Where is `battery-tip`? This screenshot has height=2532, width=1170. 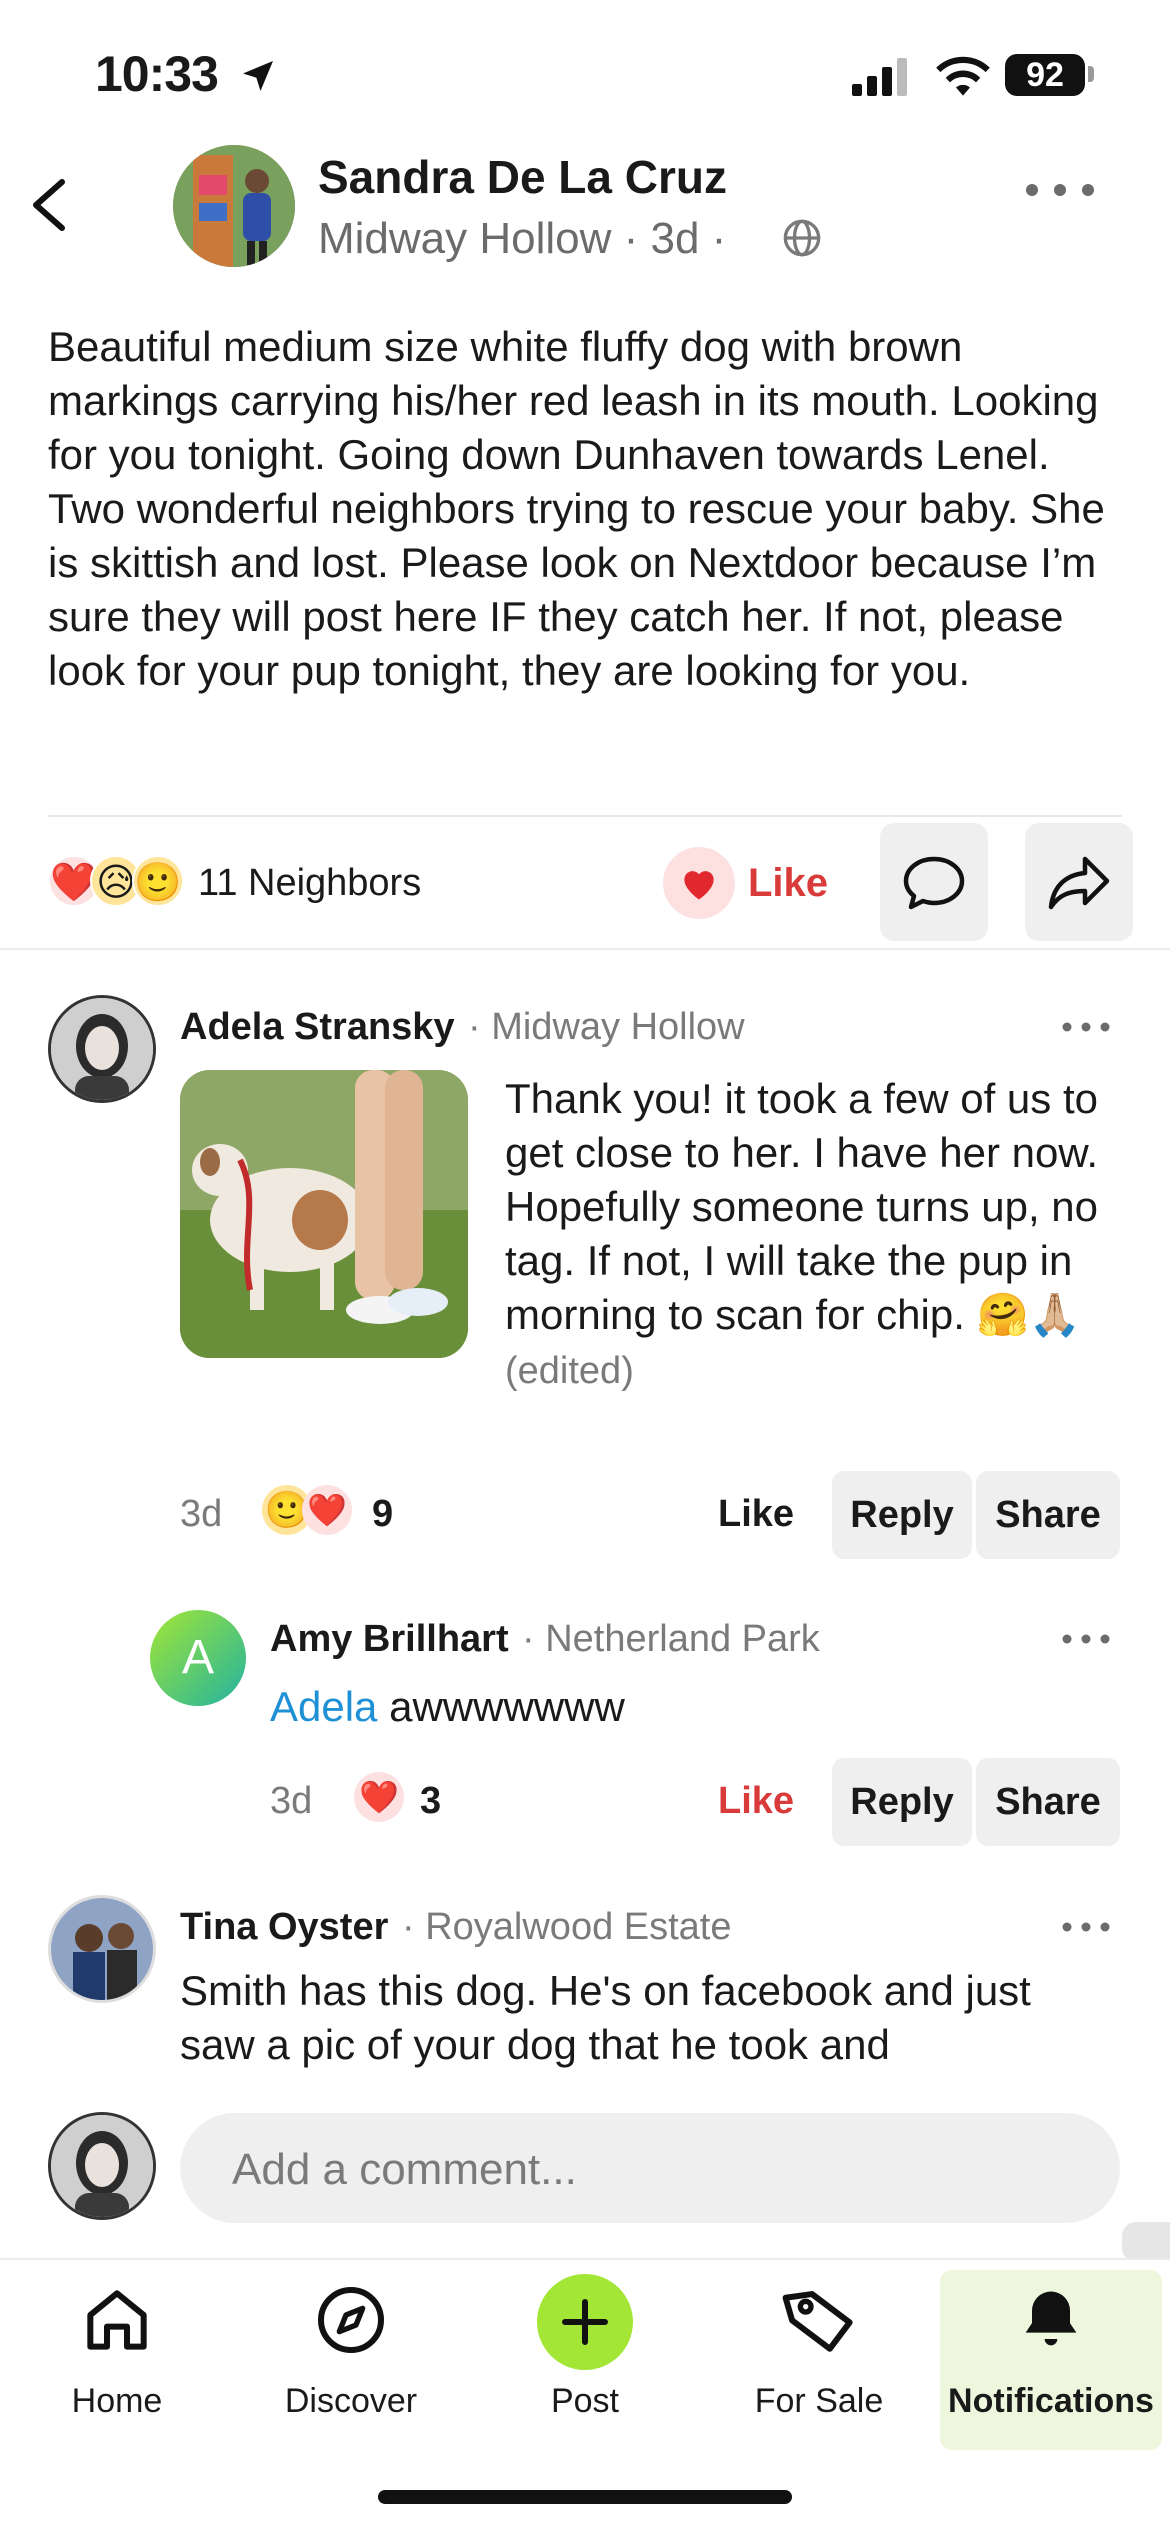 battery-tip is located at coordinates (1091, 74).